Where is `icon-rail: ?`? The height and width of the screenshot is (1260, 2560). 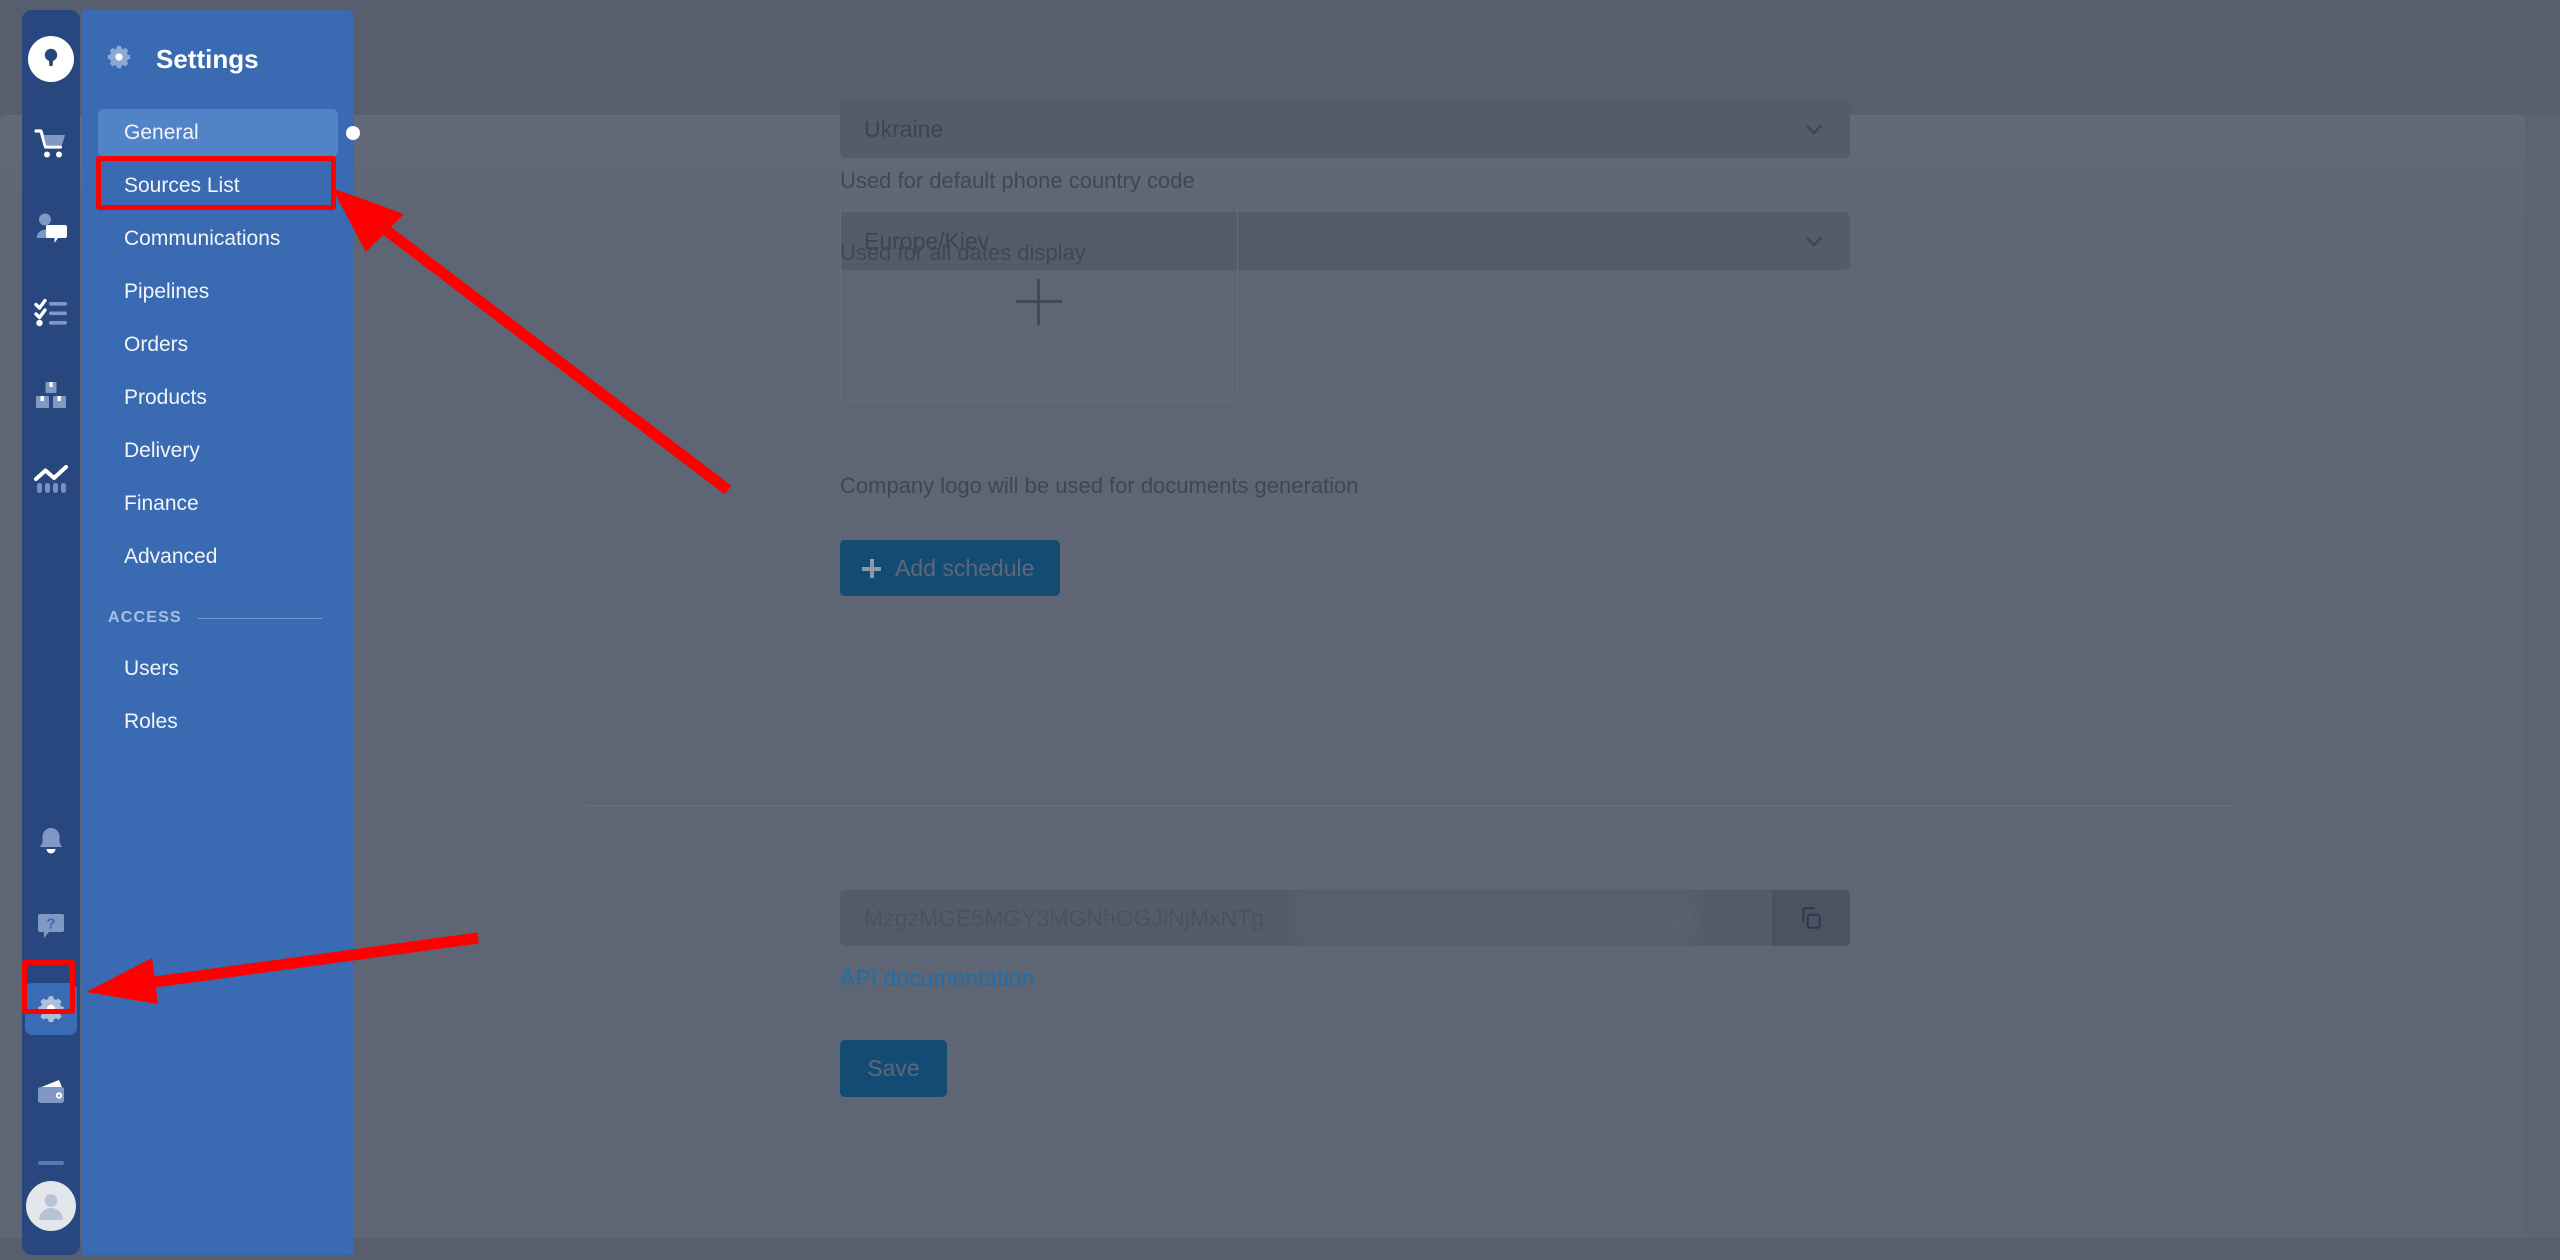 icon-rail: ? is located at coordinates (51, 632).